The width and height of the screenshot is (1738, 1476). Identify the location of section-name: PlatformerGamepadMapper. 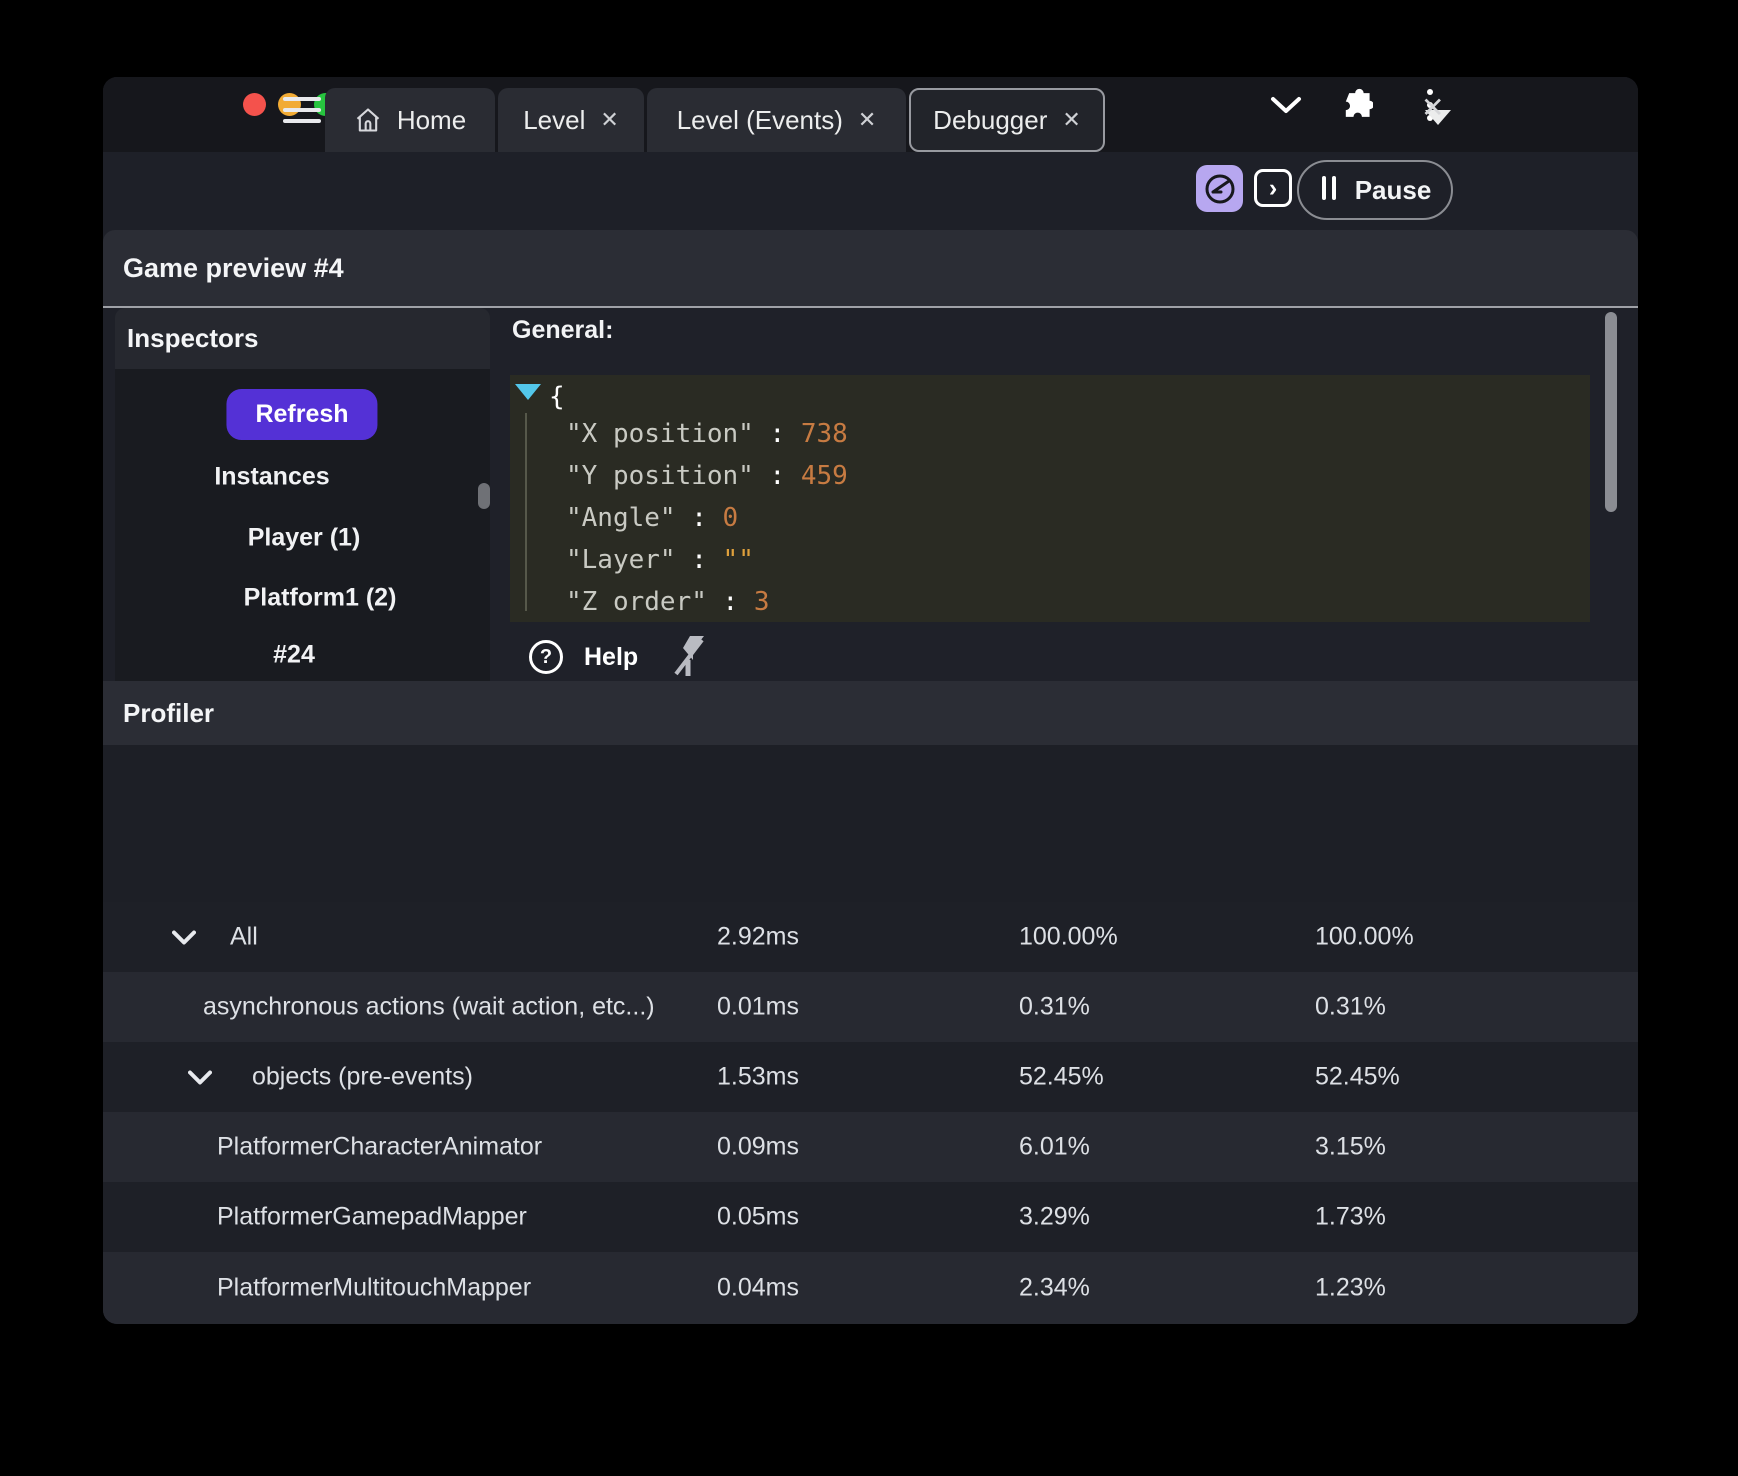
(372, 1216).